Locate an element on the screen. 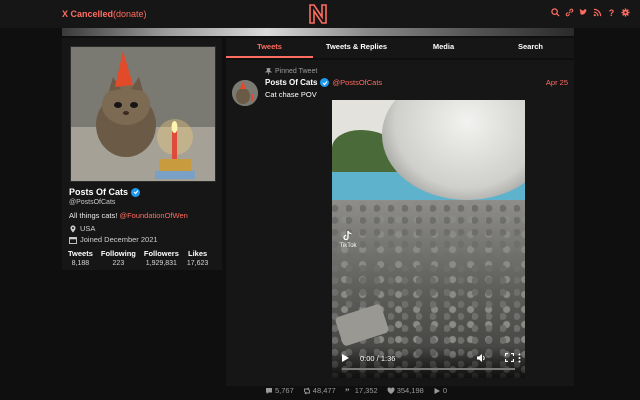  quote-count: ” 17,352 is located at coordinates (361, 390).